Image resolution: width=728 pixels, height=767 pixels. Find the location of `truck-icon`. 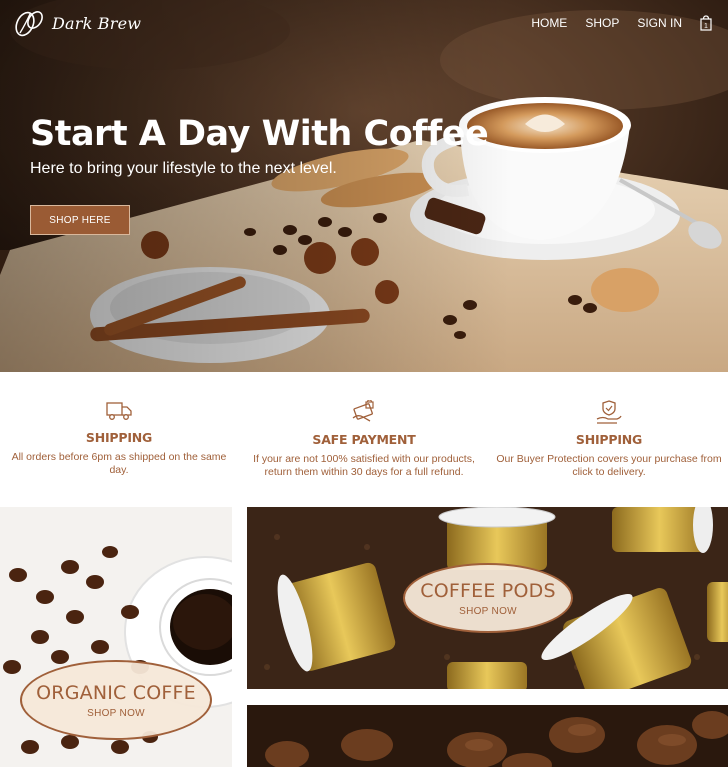

truck-icon is located at coordinates (119, 411).